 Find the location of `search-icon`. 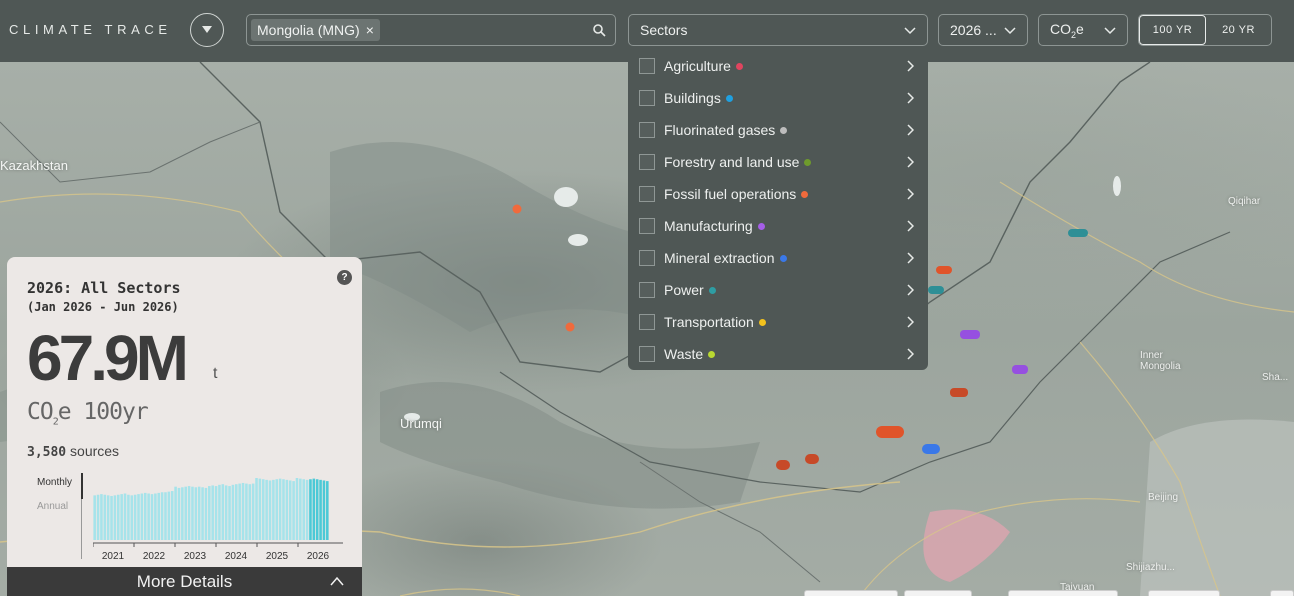

search-icon is located at coordinates (599, 30).